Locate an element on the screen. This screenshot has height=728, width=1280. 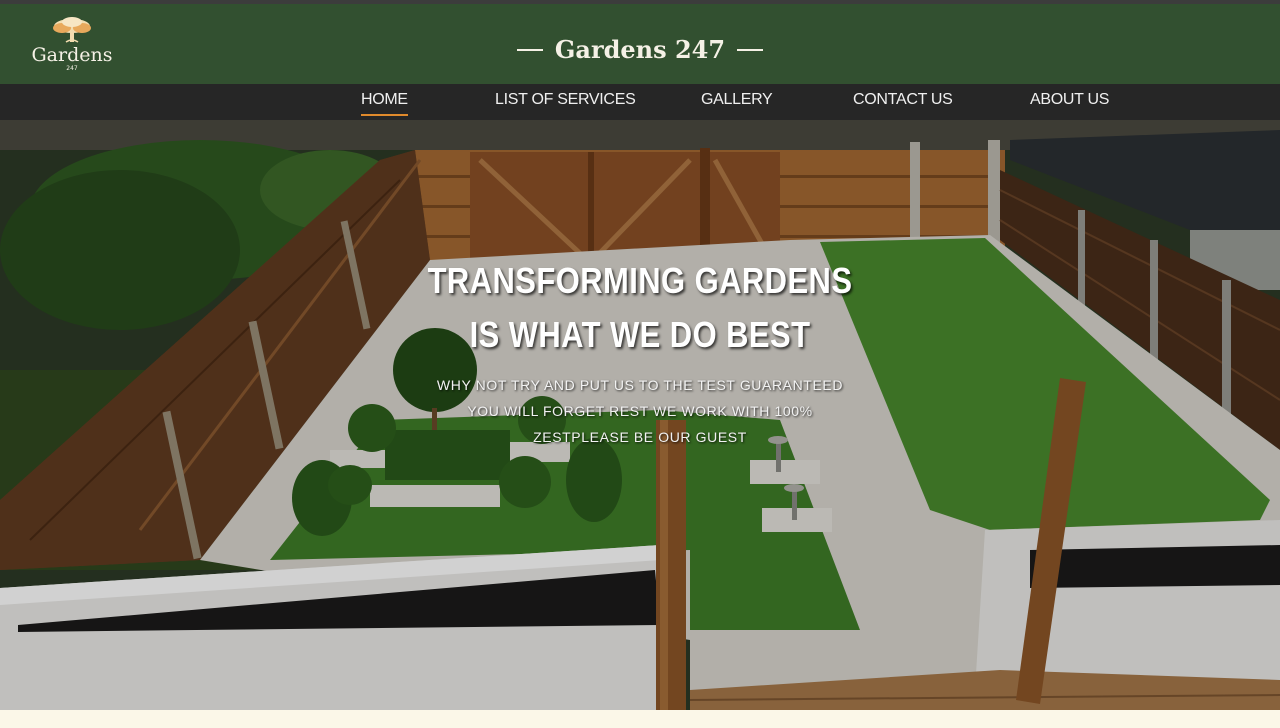
site-title: Gardens 247 is located at coordinates (640, 50).